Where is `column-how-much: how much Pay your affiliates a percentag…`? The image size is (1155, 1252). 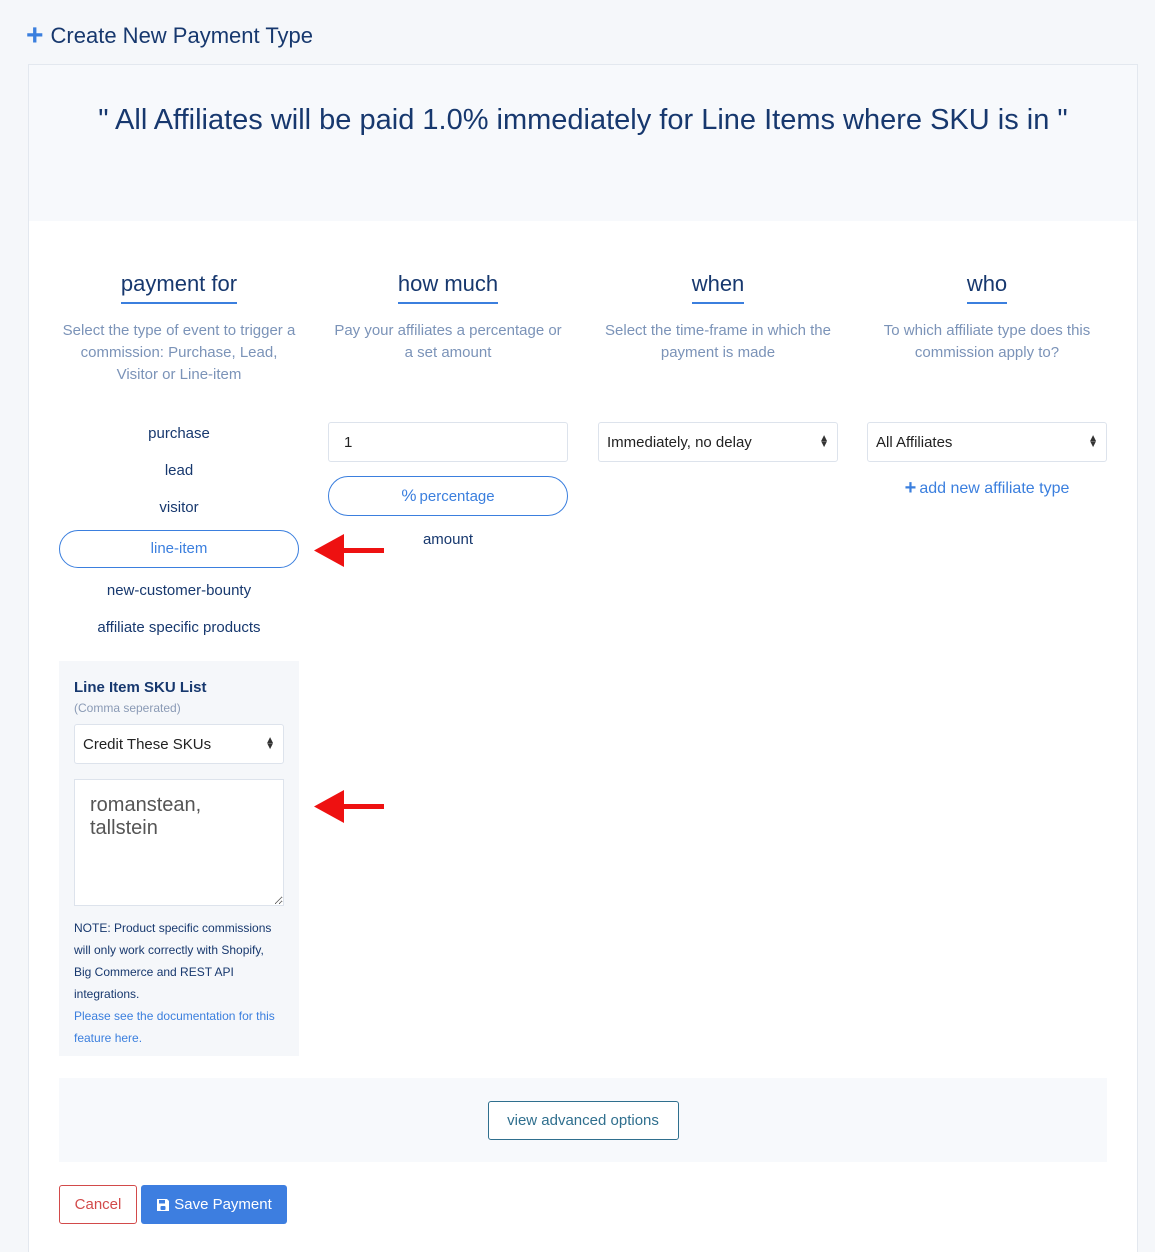
column-how-much: how much Pay your affiliates a percentag… is located at coordinates (448, 317).